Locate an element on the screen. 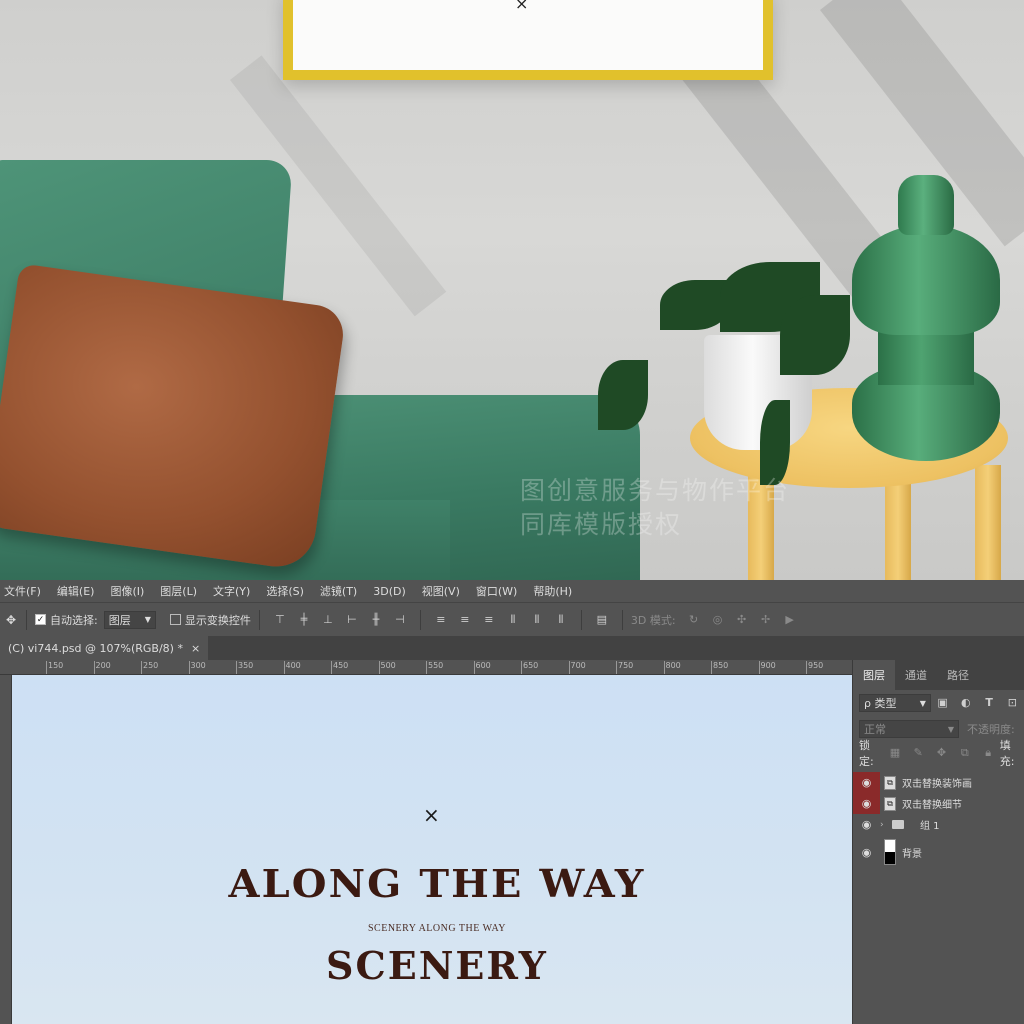  align-vcenter-icon: ╪ is located at coordinates (304, 619).